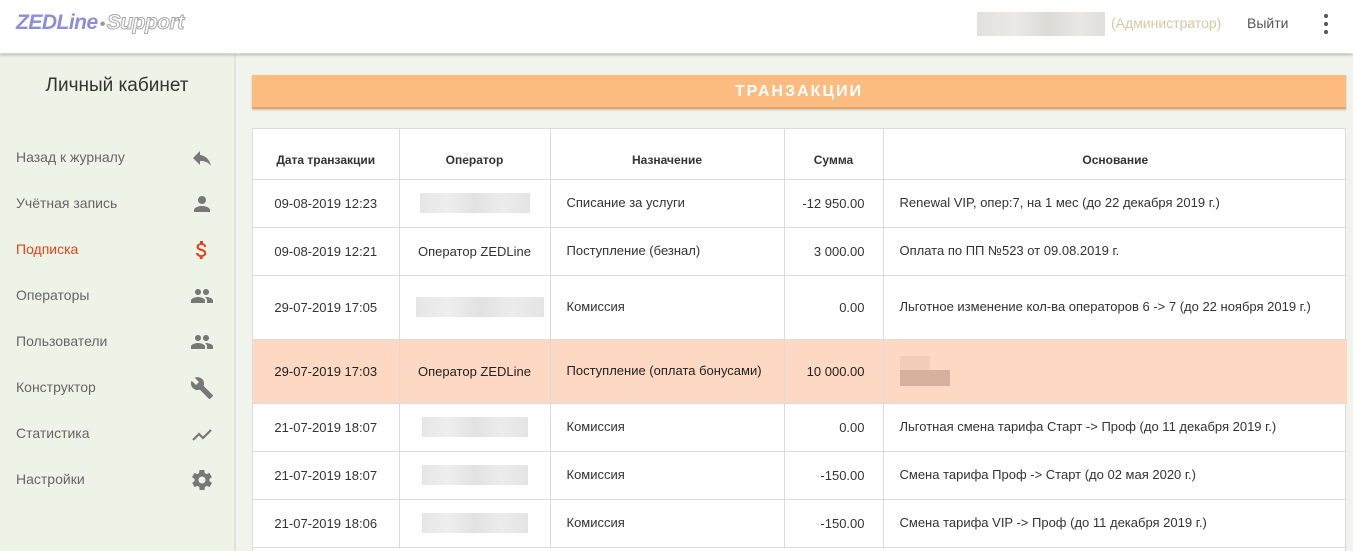  Describe the element at coordinates (202, 204) in the screenshot. I see `person-icon` at that location.